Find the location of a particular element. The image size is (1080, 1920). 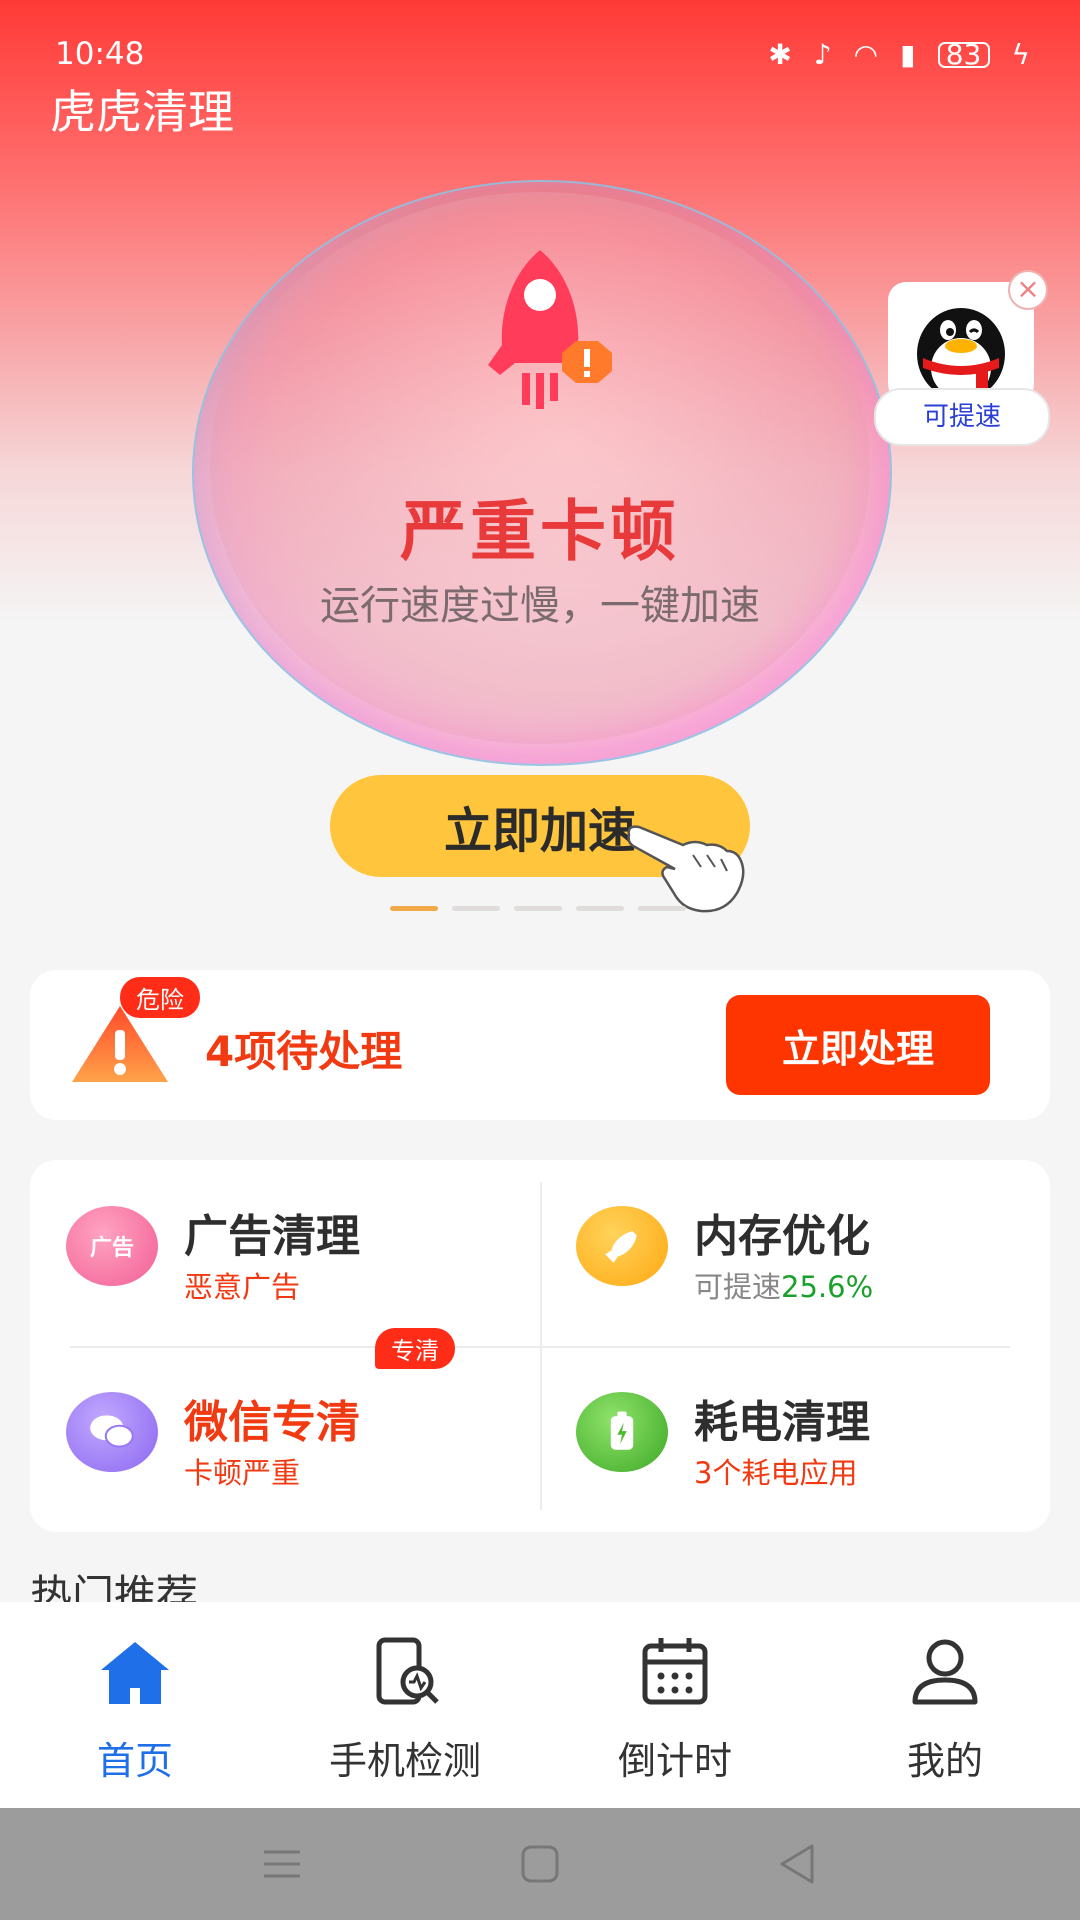

mute-icon: ♪ is located at coordinates (822, 54).